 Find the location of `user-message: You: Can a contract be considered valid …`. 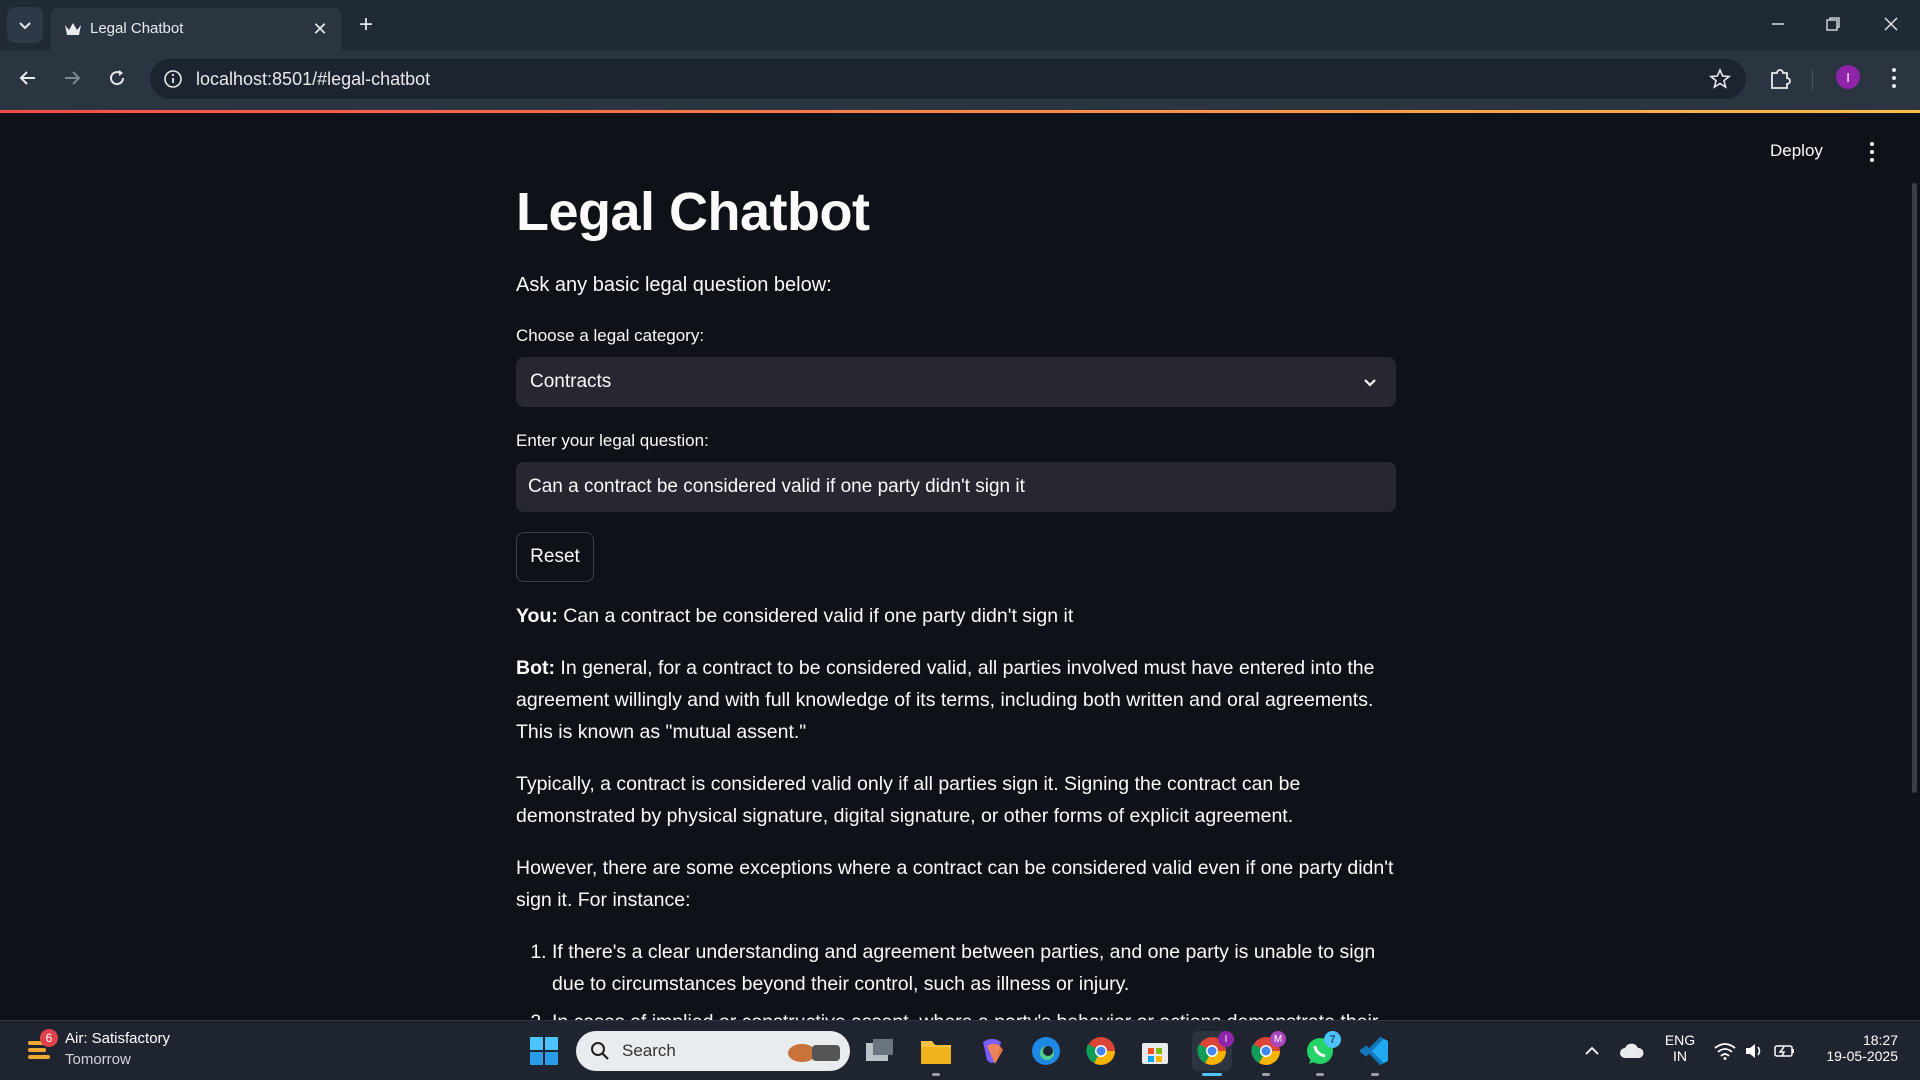

user-message: You: Can a contract be considered valid … is located at coordinates (956, 616).